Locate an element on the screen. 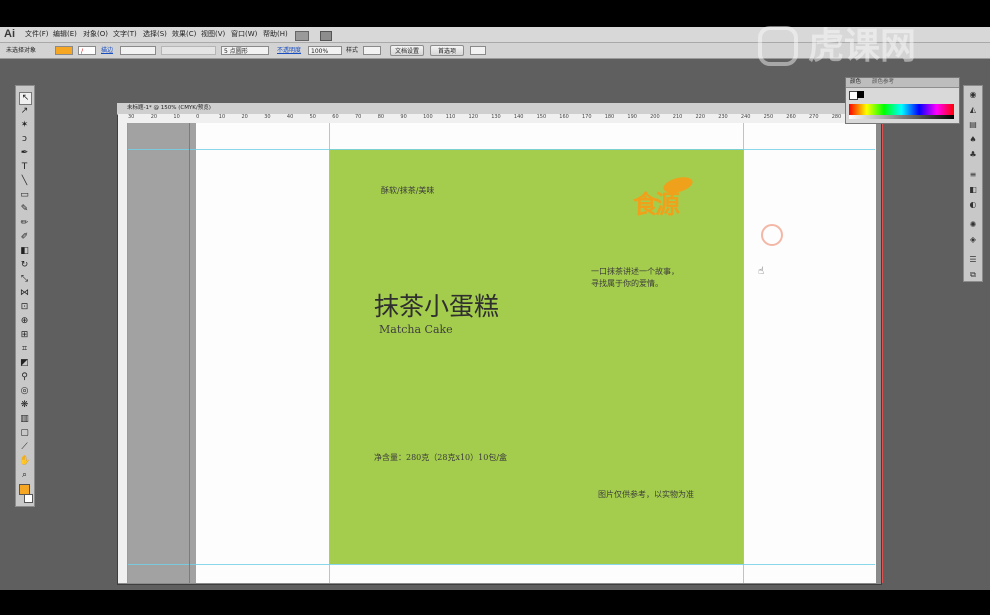  menu-effect: 效果(C) is located at coordinates (184, 34).